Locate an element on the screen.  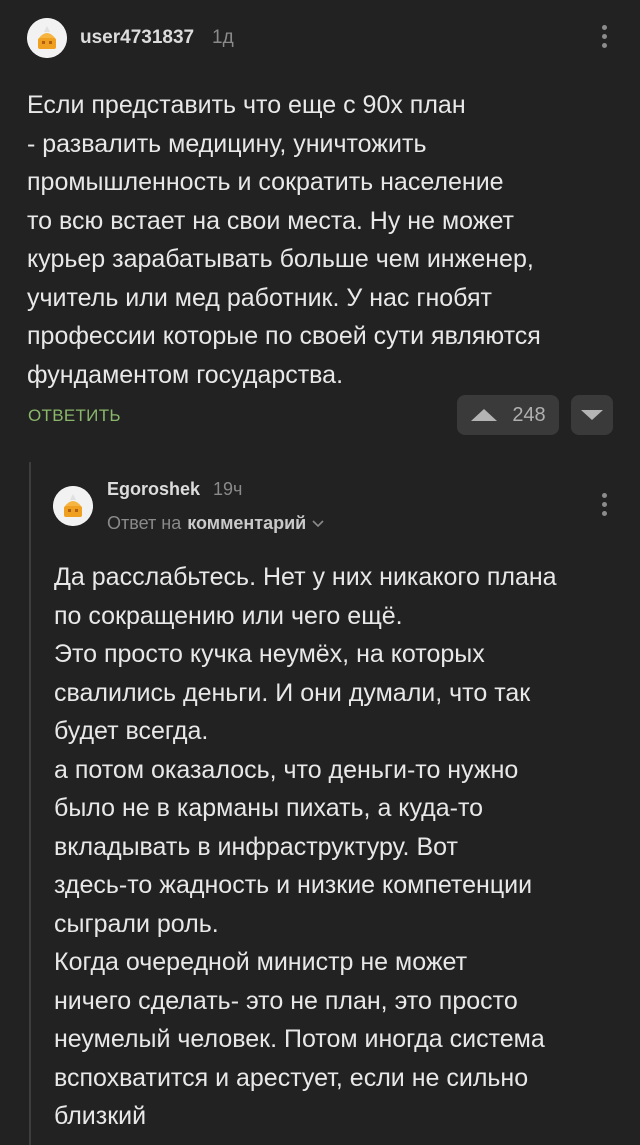
downvote-arrow-icon is located at coordinates (592, 415).